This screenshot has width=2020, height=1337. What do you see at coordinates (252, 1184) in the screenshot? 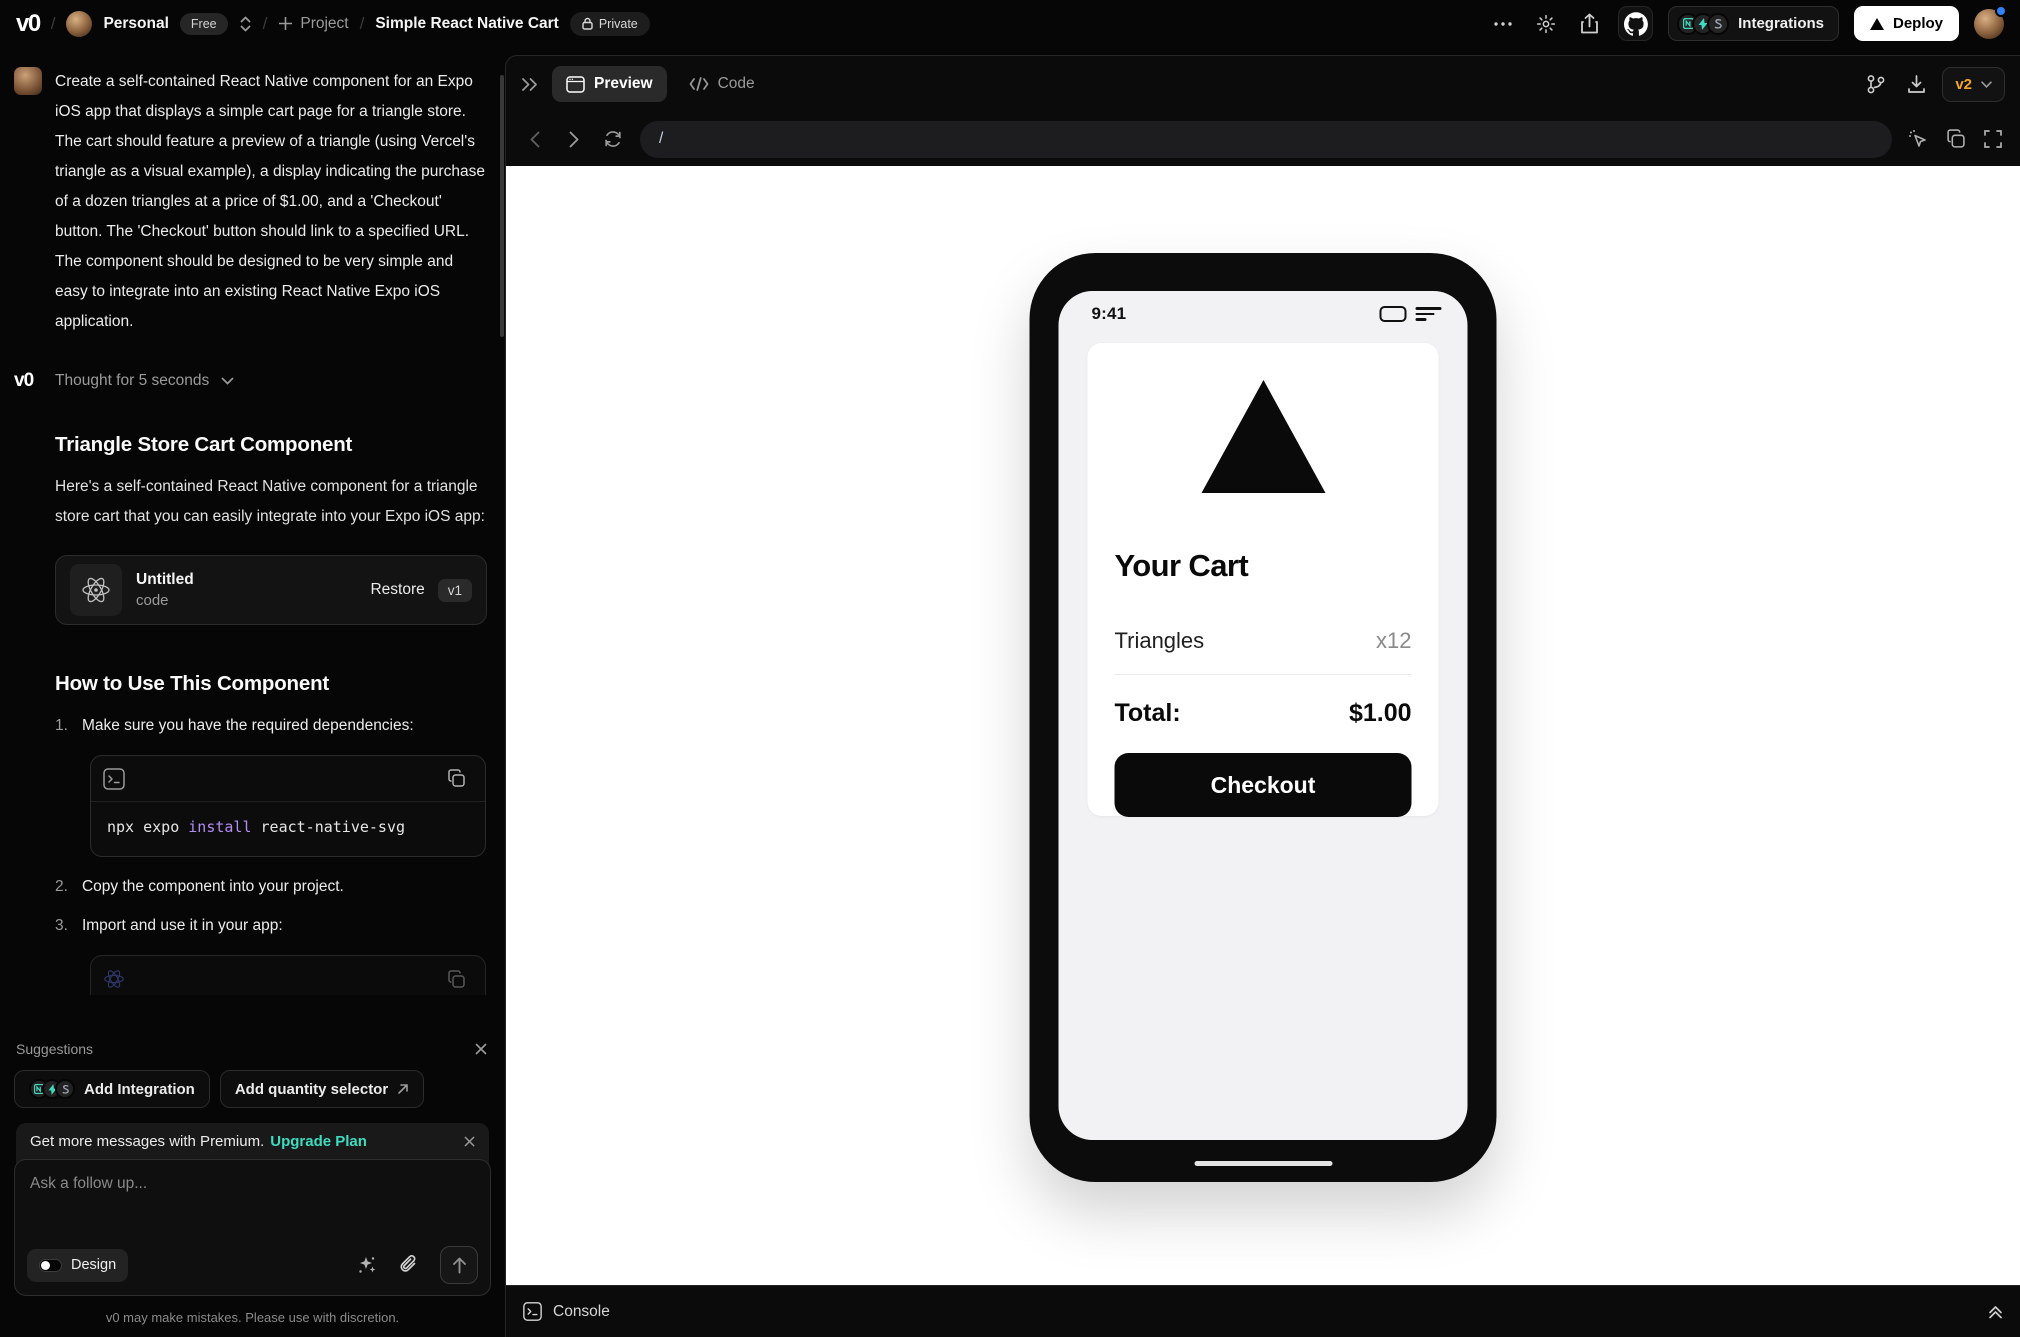
I see `followup-input` at bounding box center [252, 1184].